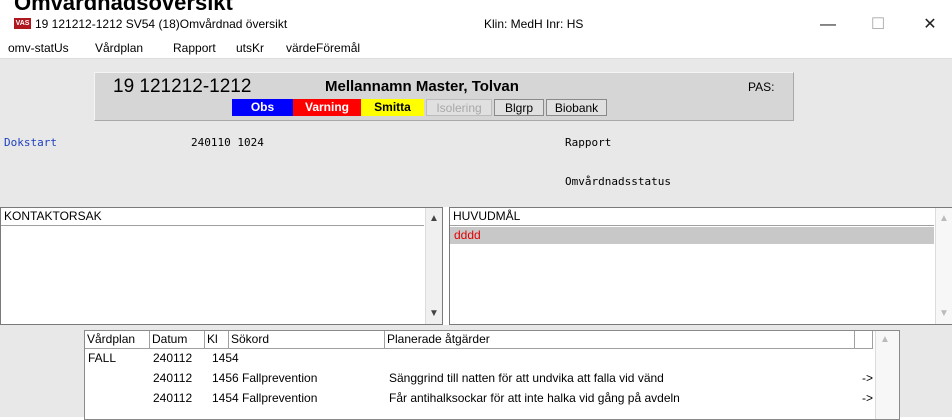 The height and width of the screenshot is (420, 952). What do you see at coordinates (119, 48) in the screenshot?
I see `menu-vardplan: Vårdplan` at bounding box center [119, 48].